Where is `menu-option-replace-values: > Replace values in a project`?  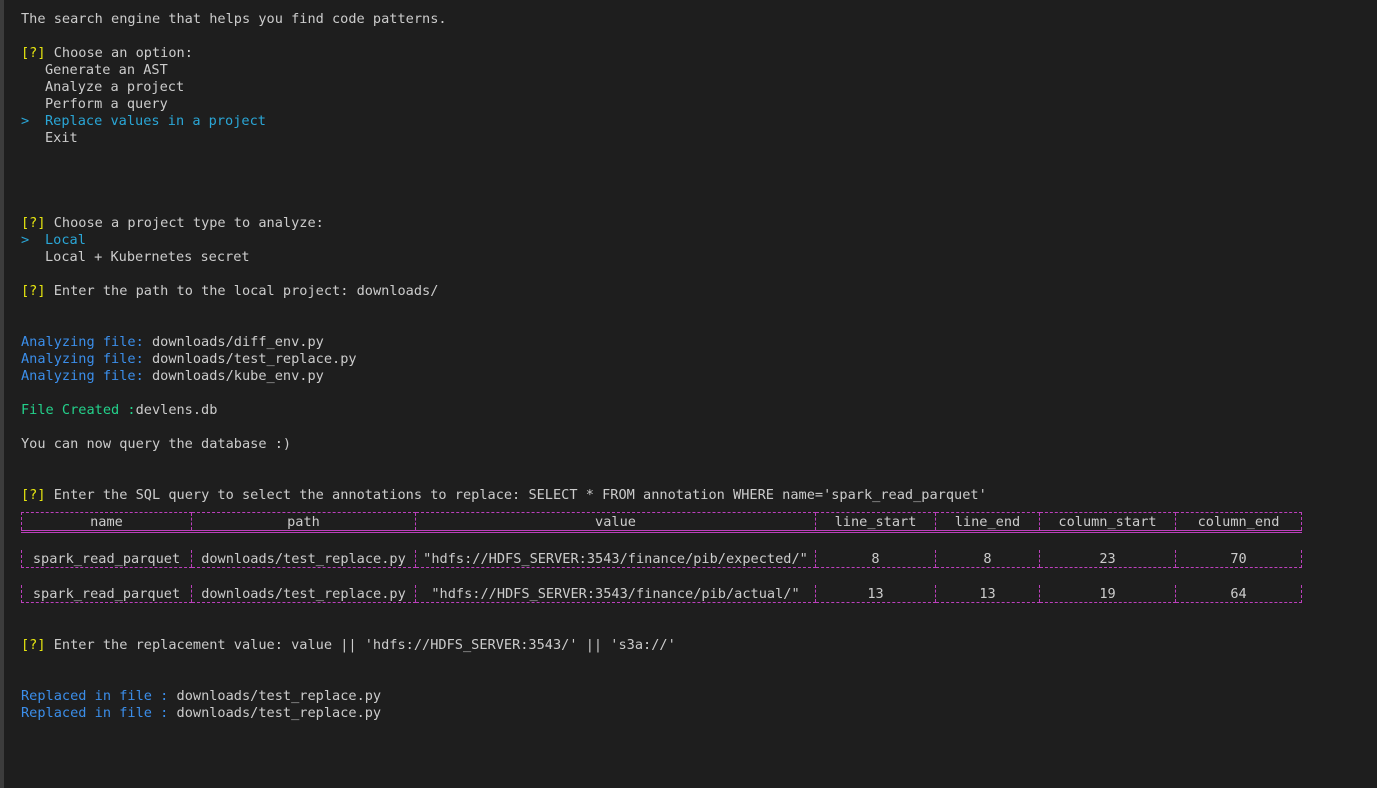
menu-option-replace-values: > Replace values in a project is located at coordinates (691, 121).